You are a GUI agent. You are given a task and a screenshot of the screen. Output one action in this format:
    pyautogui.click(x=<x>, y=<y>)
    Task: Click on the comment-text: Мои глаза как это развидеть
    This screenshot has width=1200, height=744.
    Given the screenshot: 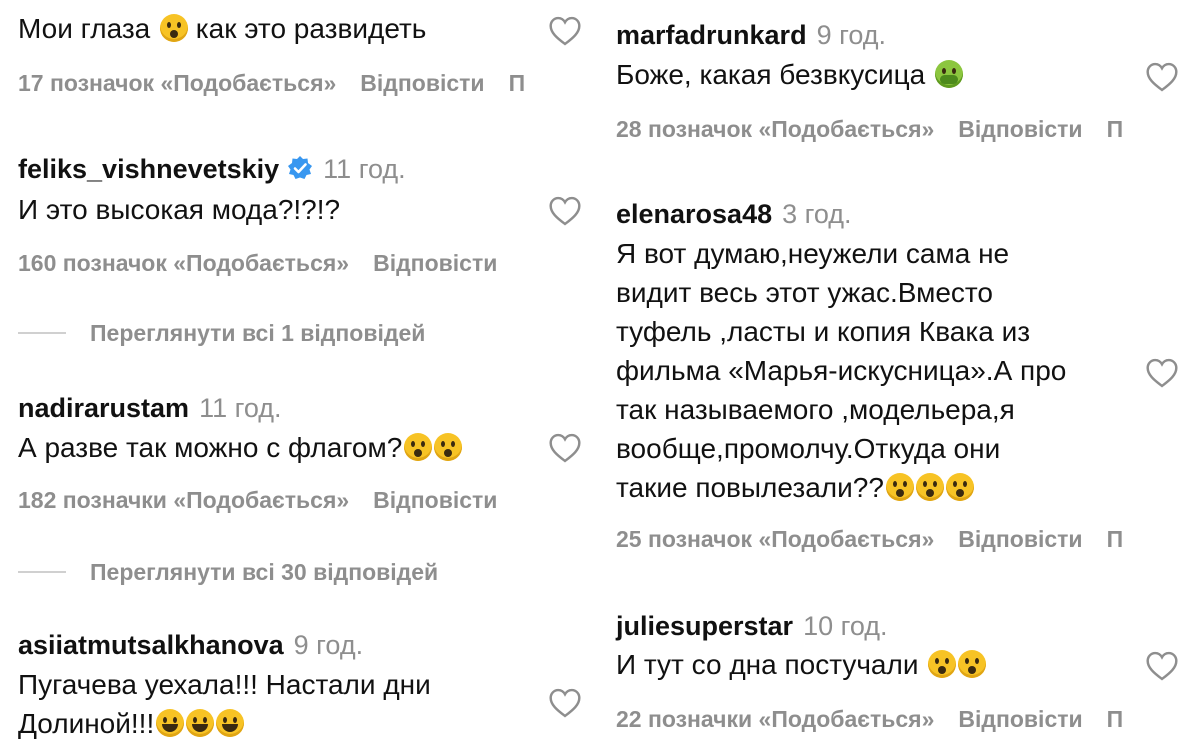 What is the action you would take?
    pyautogui.click(x=222, y=28)
    